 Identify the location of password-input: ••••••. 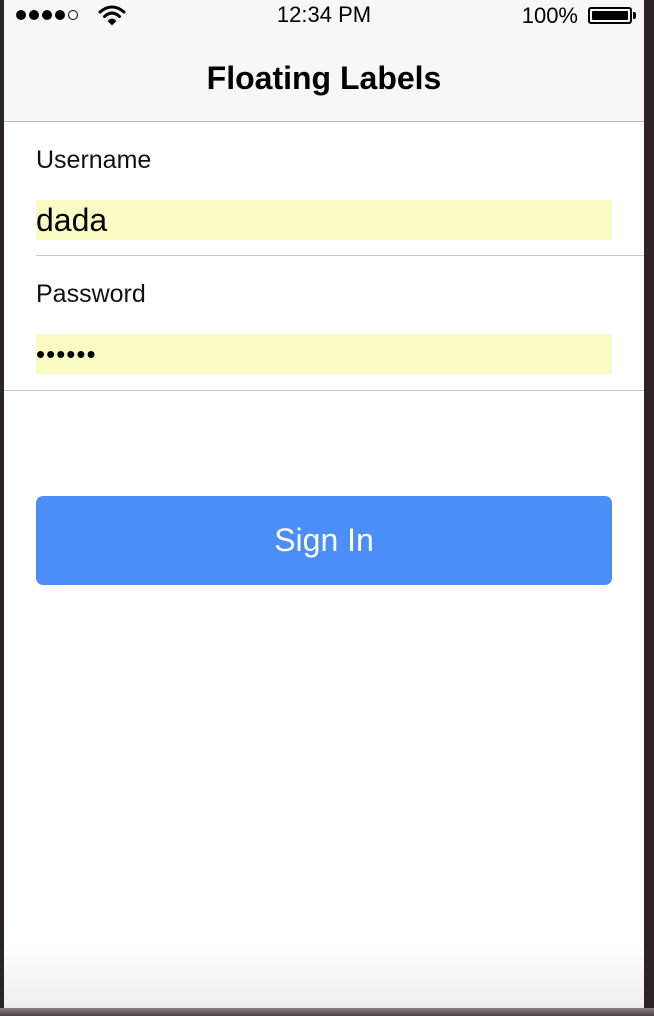
(324, 354).